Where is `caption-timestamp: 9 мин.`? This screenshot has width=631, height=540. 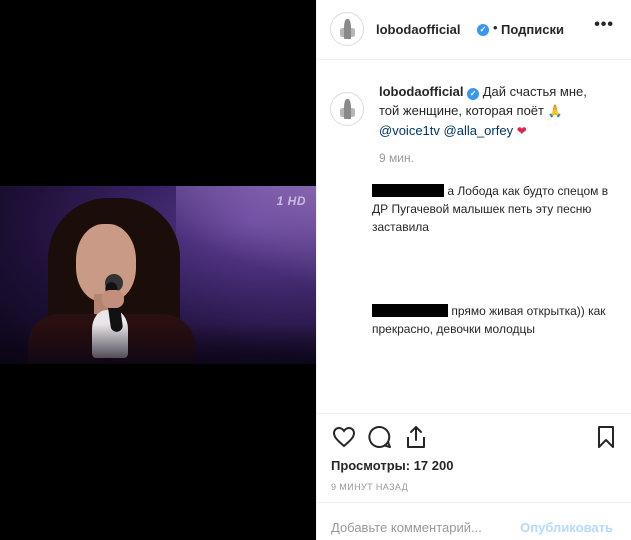 caption-timestamp: 9 мин. is located at coordinates (396, 158).